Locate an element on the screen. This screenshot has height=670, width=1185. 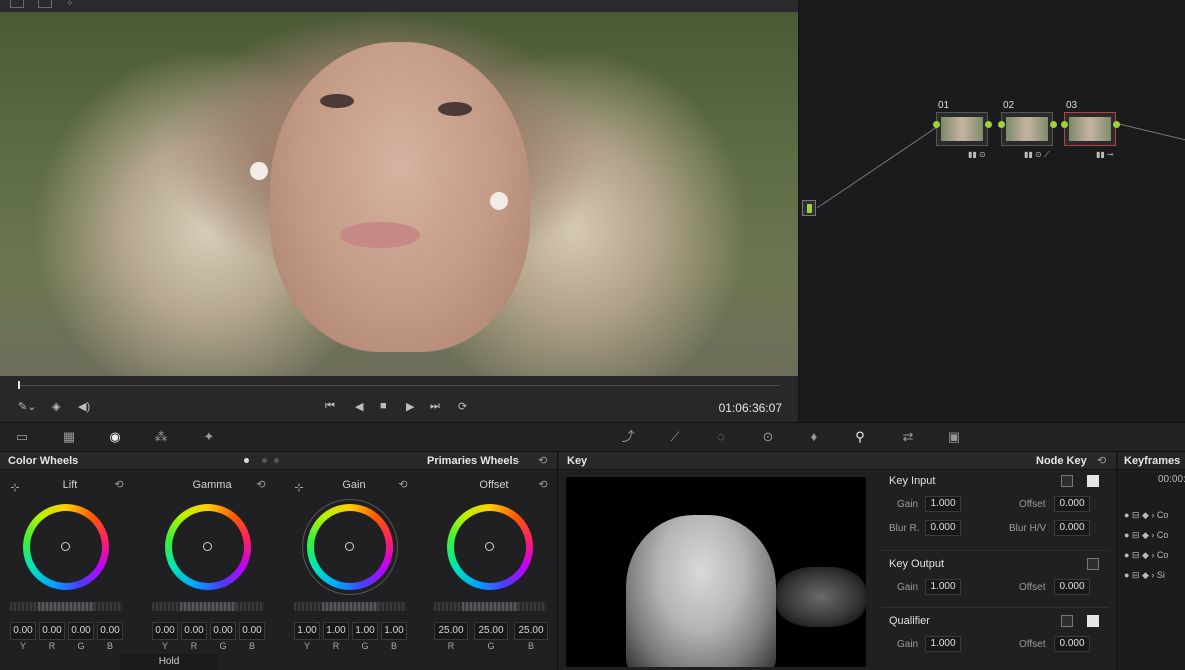
key-output-gain-field: 1.000 is located at coordinates (943, 587).